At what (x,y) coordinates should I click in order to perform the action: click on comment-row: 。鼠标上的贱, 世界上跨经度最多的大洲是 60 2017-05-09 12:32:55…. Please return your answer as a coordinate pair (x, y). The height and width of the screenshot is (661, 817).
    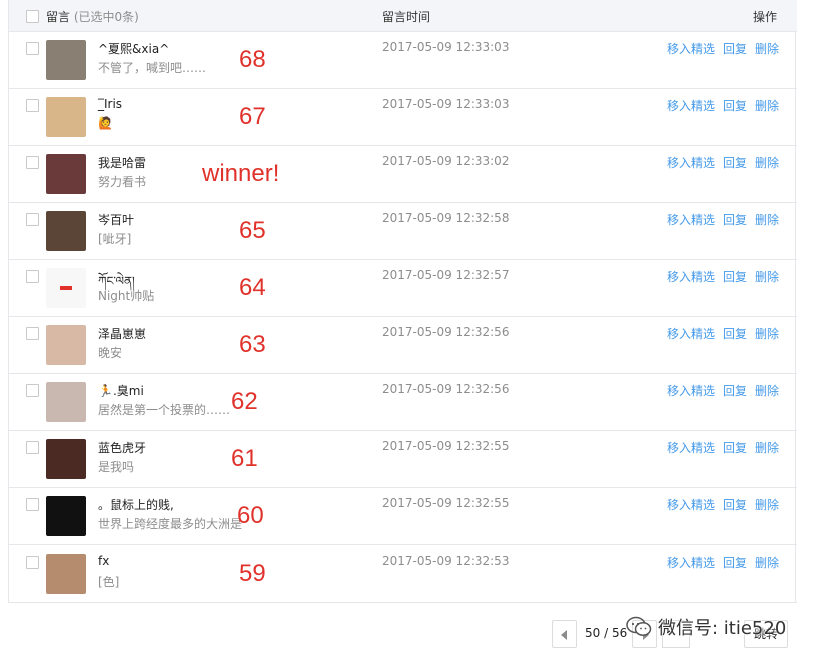
    Looking at the image, I should click on (403, 516).